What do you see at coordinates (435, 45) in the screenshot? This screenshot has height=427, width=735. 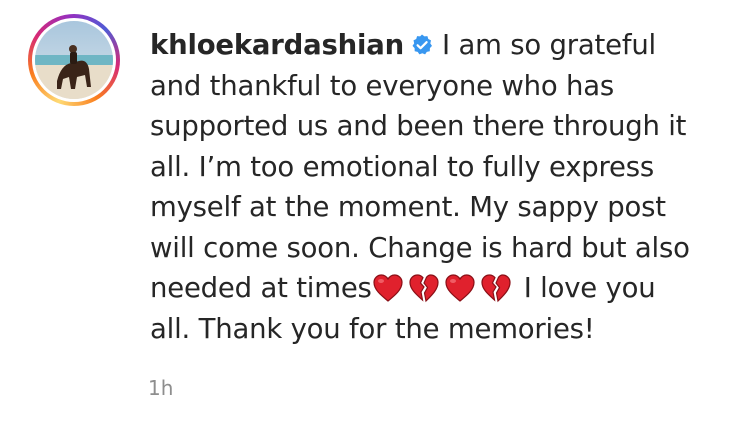 I see `comment-line-1: khloekardashian I am so grateful` at bounding box center [435, 45].